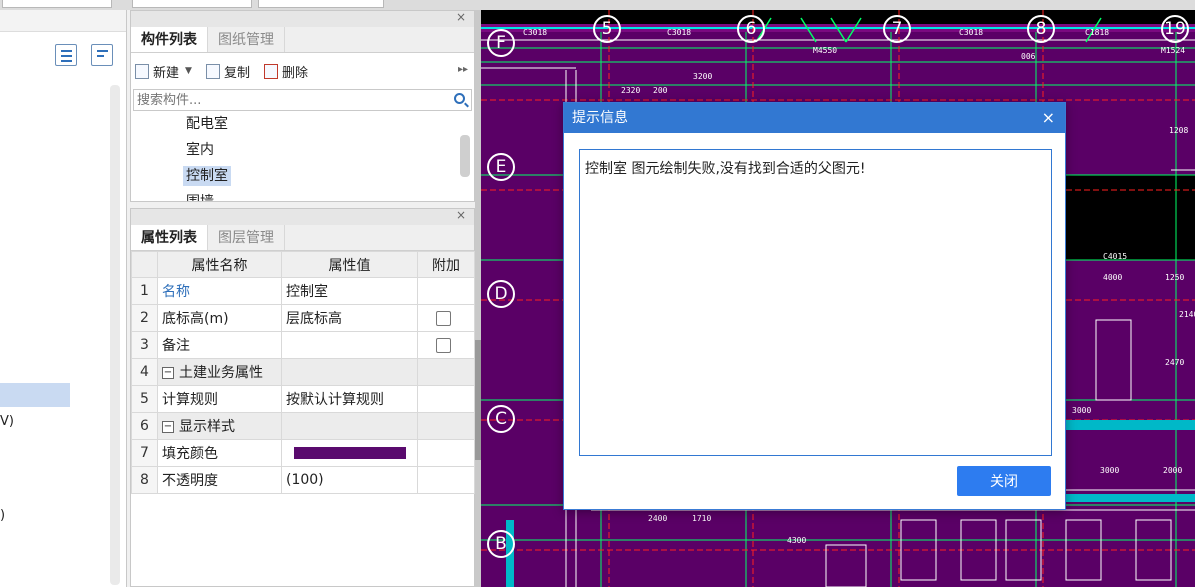 The height and width of the screenshot is (587, 1195). Describe the element at coordinates (349, 399) in the screenshot. I see `property-value: 按默认计算规则` at that location.